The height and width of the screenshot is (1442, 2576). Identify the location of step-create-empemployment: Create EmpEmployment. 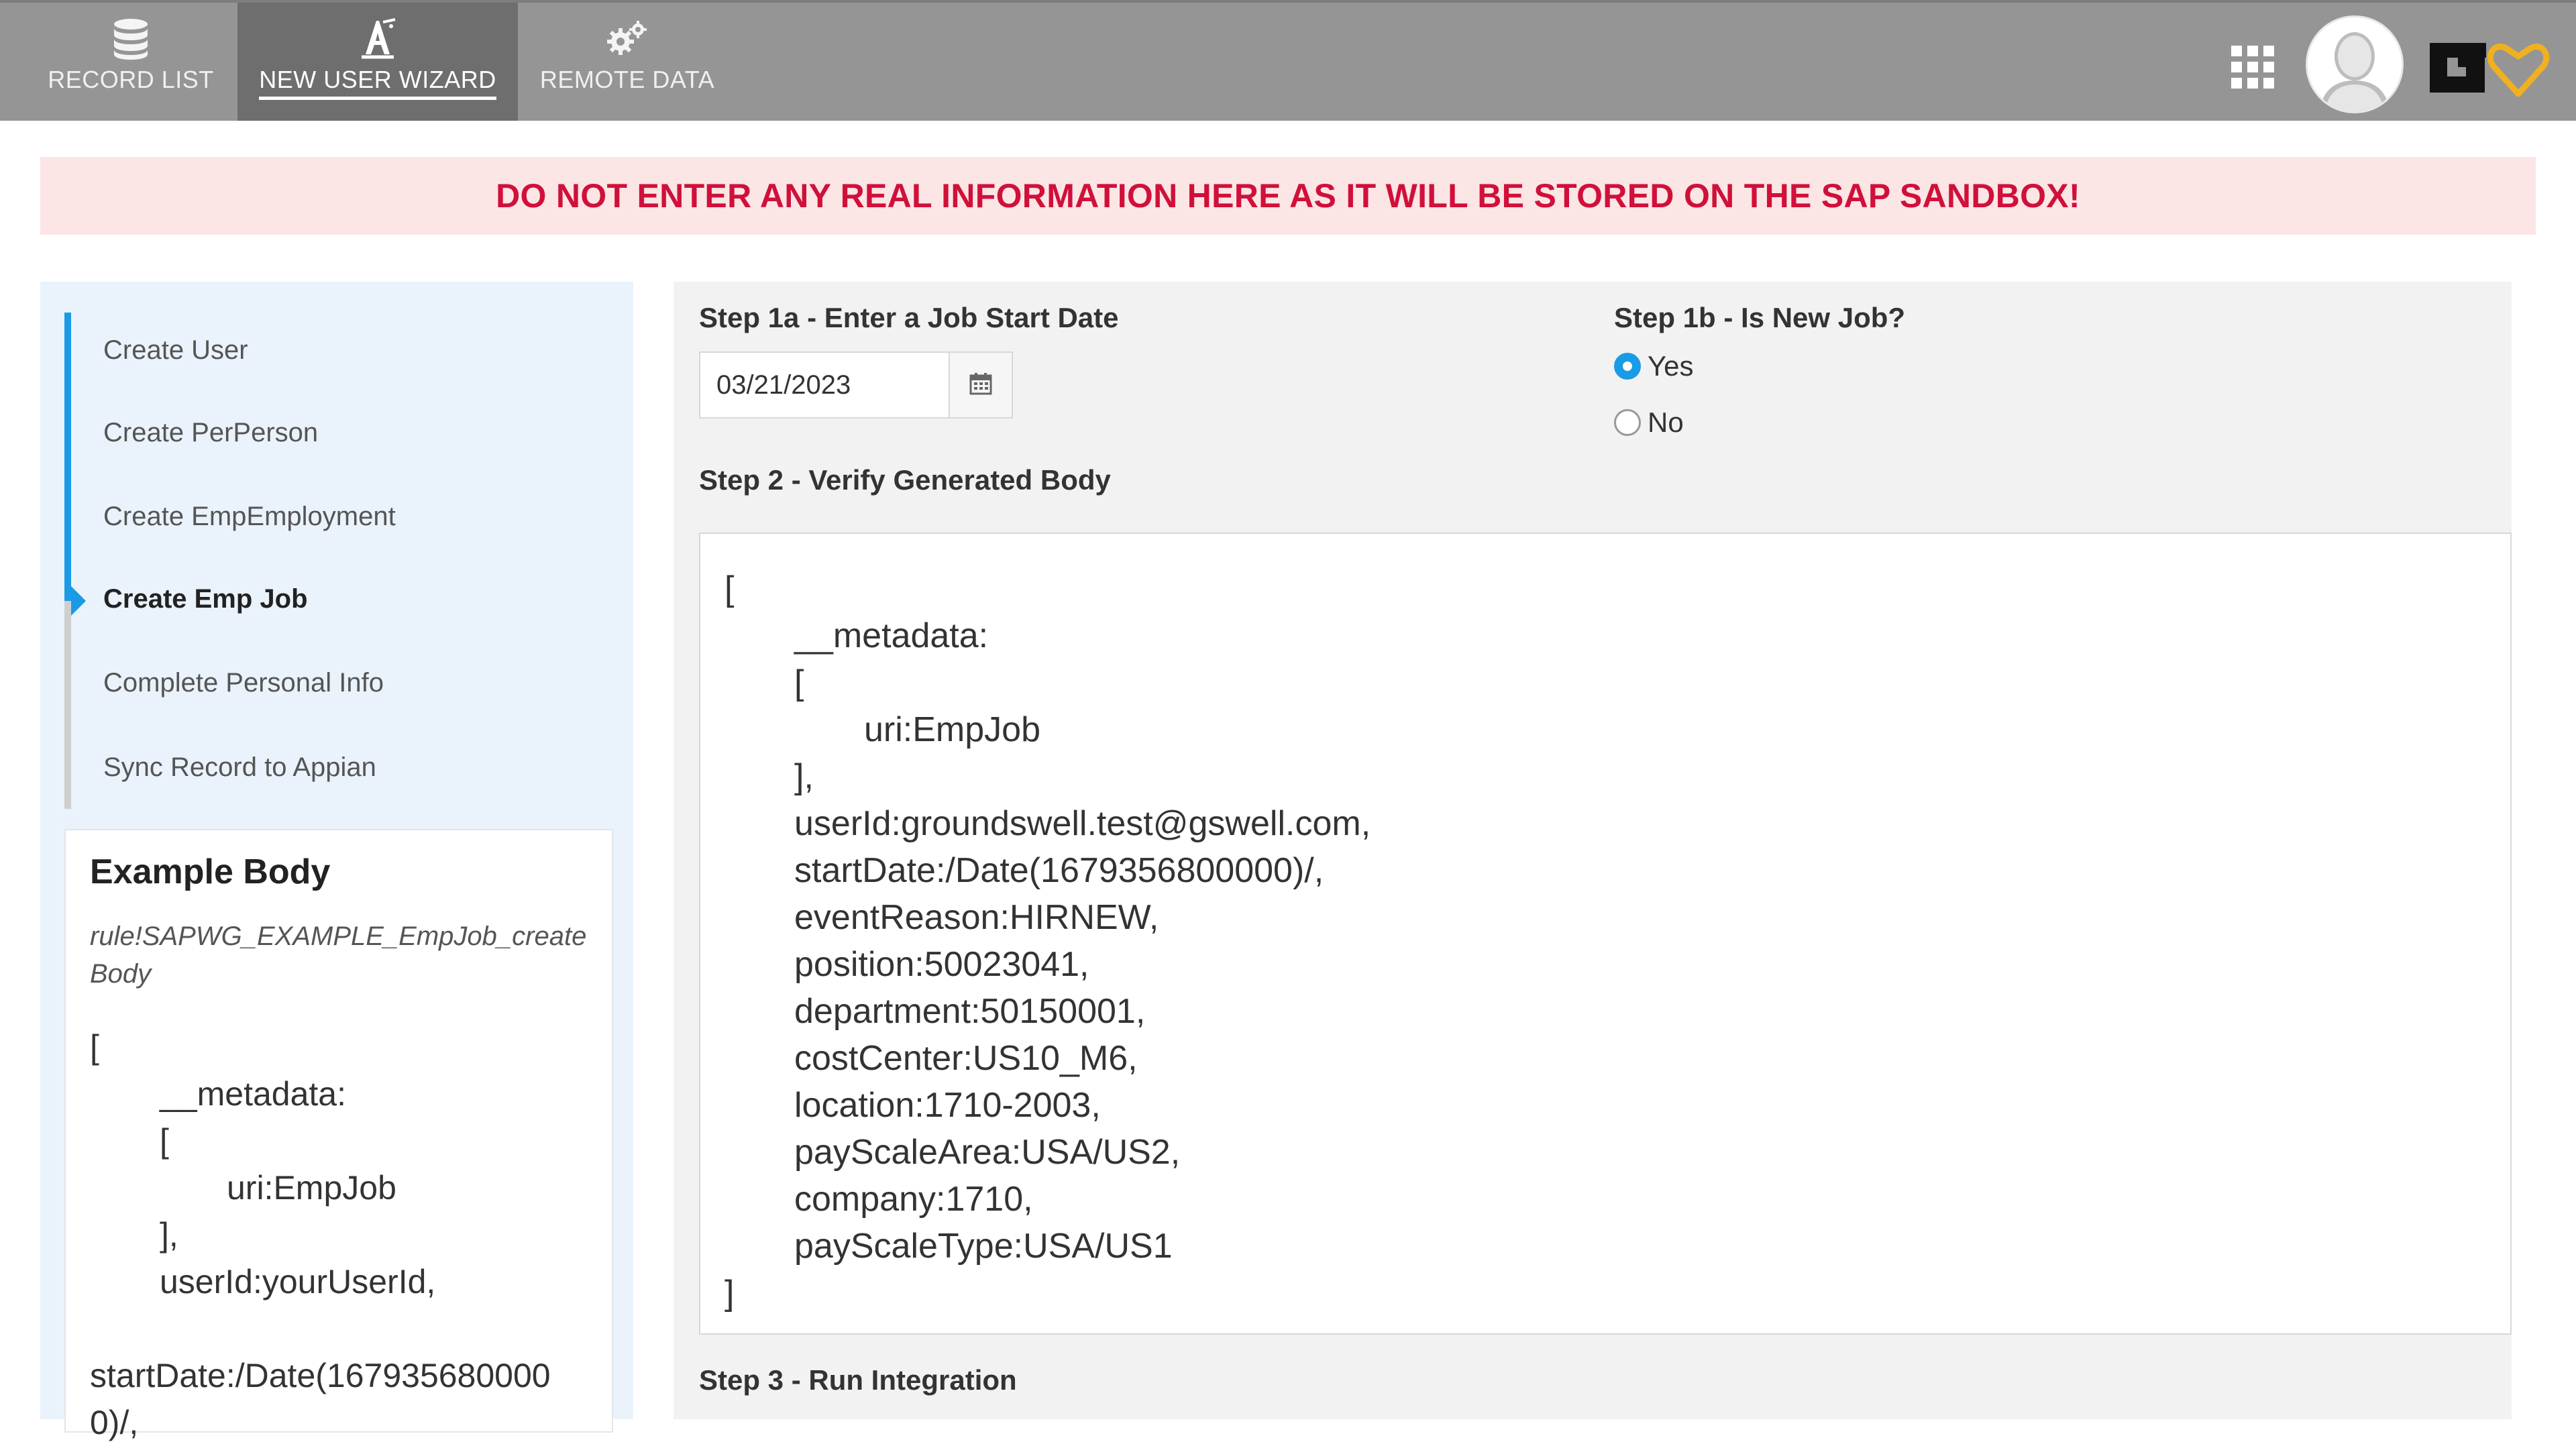
(249, 517).